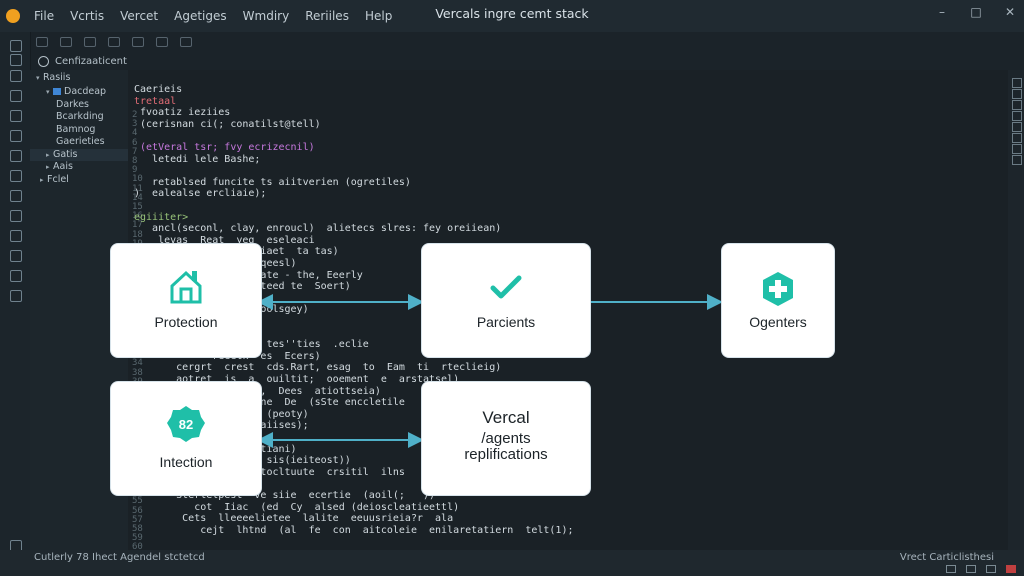 The height and width of the screenshot is (576, 1024). Describe the element at coordinates (506, 417) in the screenshot. I see `card-label-line: Vercal` at that location.